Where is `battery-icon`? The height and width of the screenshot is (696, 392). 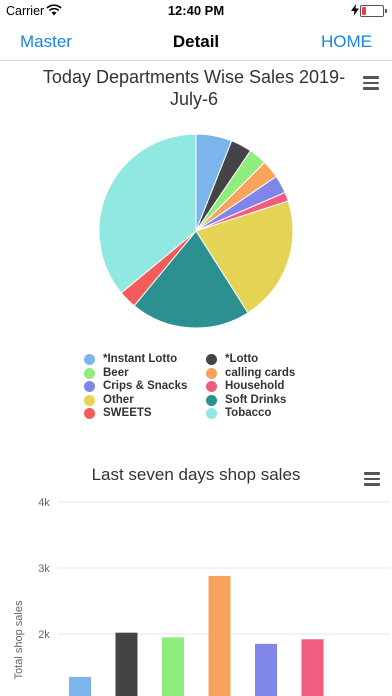 battery-icon is located at coordinates (373, 11).